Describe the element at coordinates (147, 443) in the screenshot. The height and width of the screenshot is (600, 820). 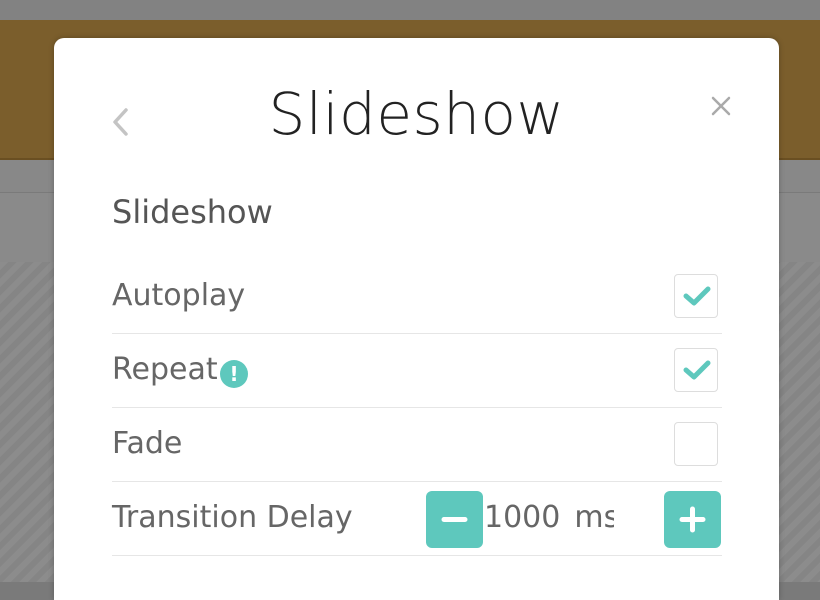
I see `fade-label: Fade` at that location.